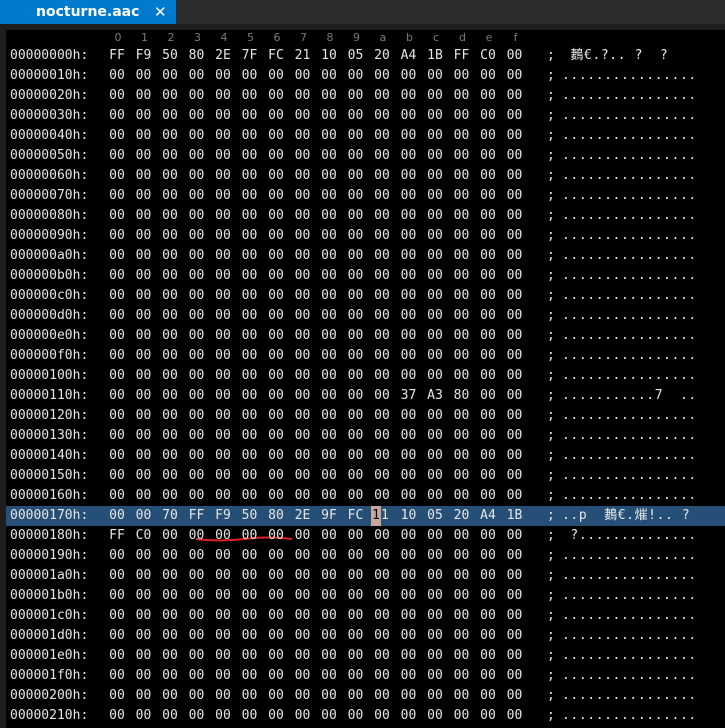 The width and height of the screenshot is (725, 728). What do you see at coordinates (303, 516) in the screenshot?
I see `byte-cell: 2E` at bounding box center [303, 516].